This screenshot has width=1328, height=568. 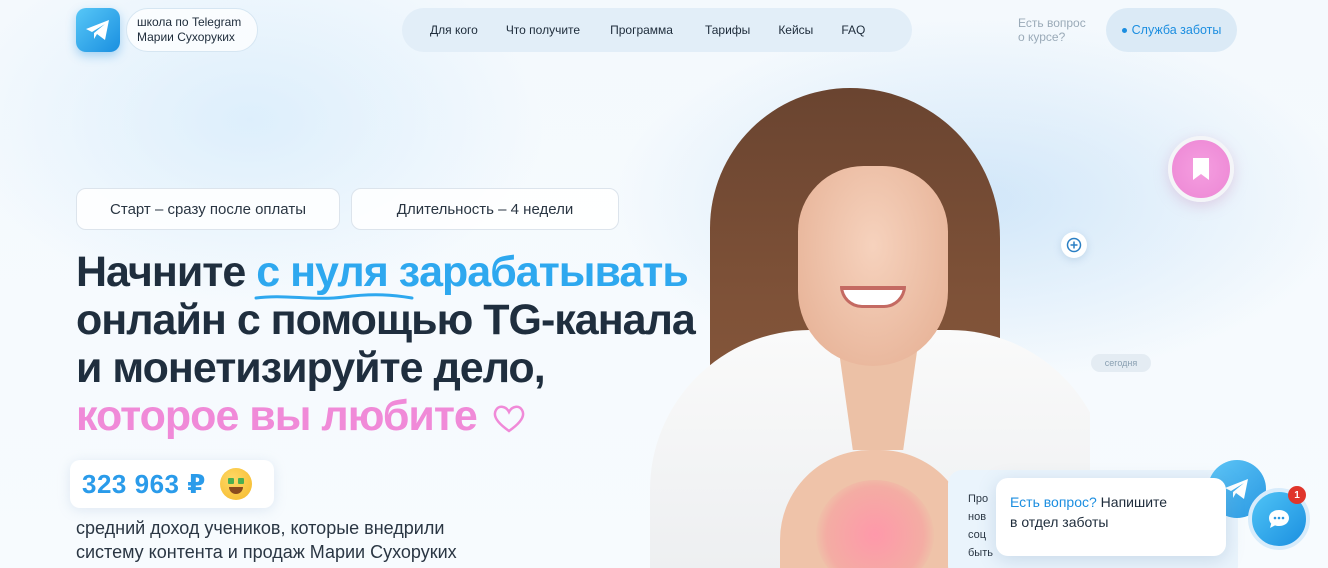 What do you see at coordinates (1042, 37) in the screenshot?
I see `question-line2: о курсе?` at bounding box center [1042, 37].